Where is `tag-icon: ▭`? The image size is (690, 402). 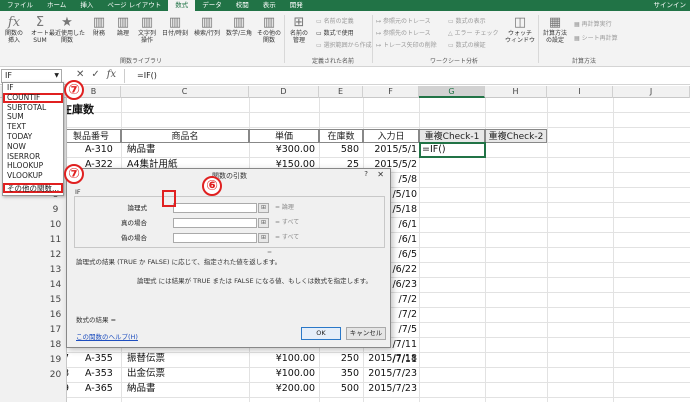
tag-icon: ▭ is located at coordinates (320, 21).